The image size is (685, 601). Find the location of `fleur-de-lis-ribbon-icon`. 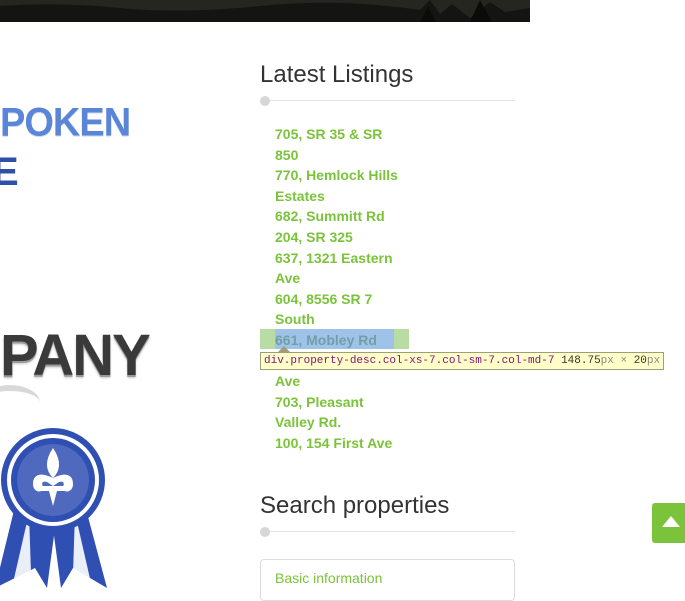

fleur-de-lis-ribbon-icon is located at coordinates (65, 505).